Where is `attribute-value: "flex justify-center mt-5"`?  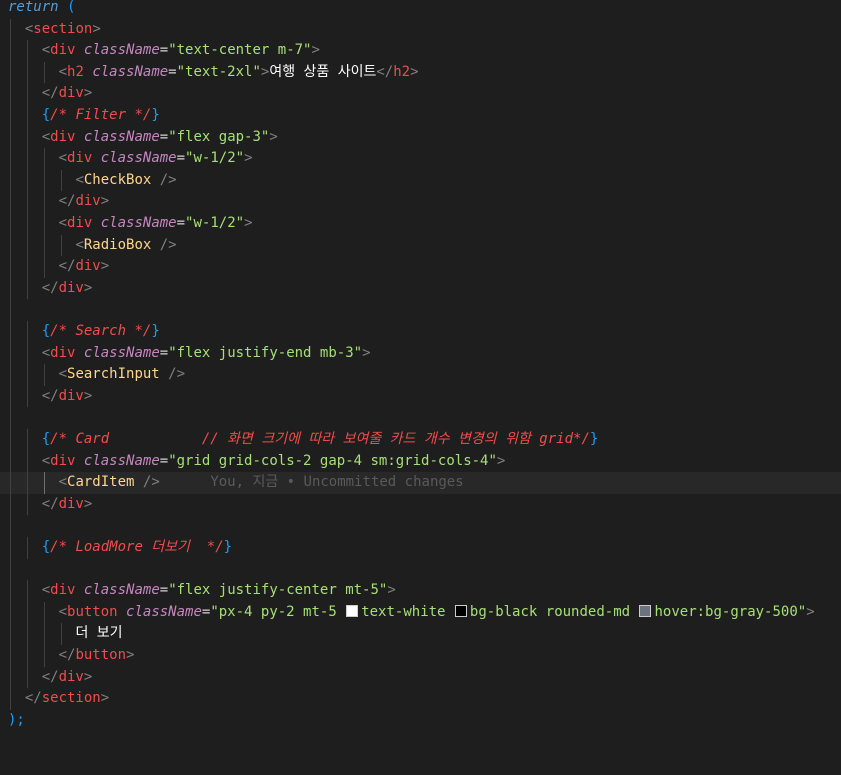
attribute-value: "flex justify-center mt-5" is located at coordinates (278, 590).